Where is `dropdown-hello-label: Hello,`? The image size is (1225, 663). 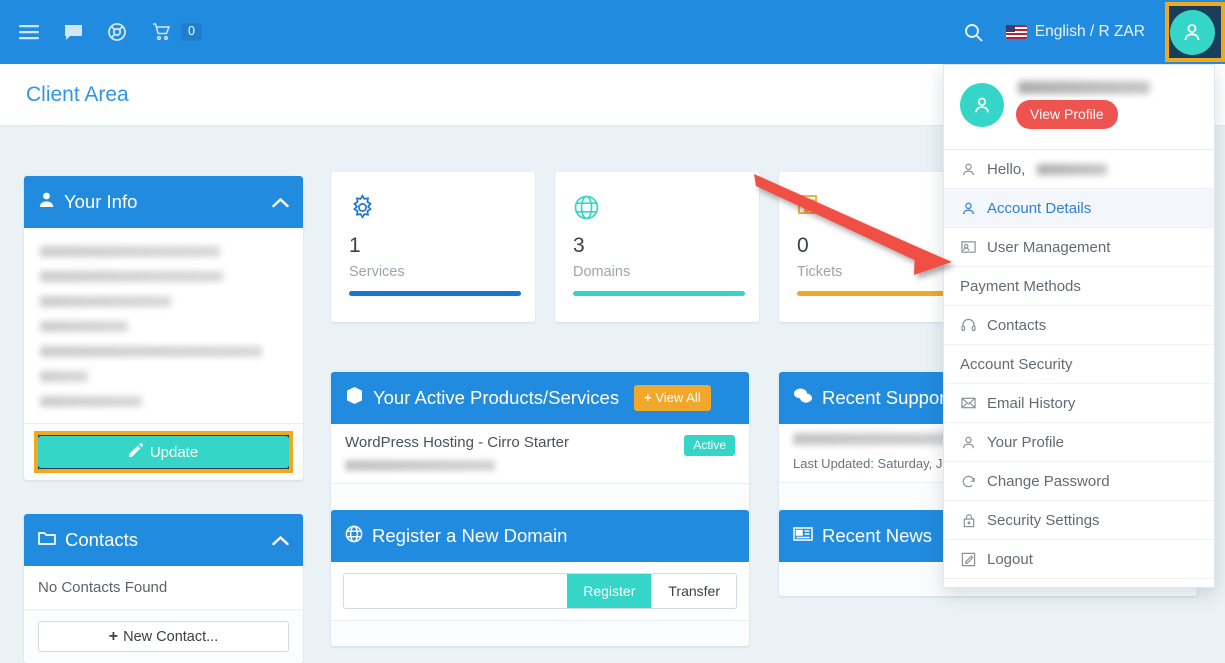
dropdown-hello-label: Hello, is located at coordinates (1006, 169).